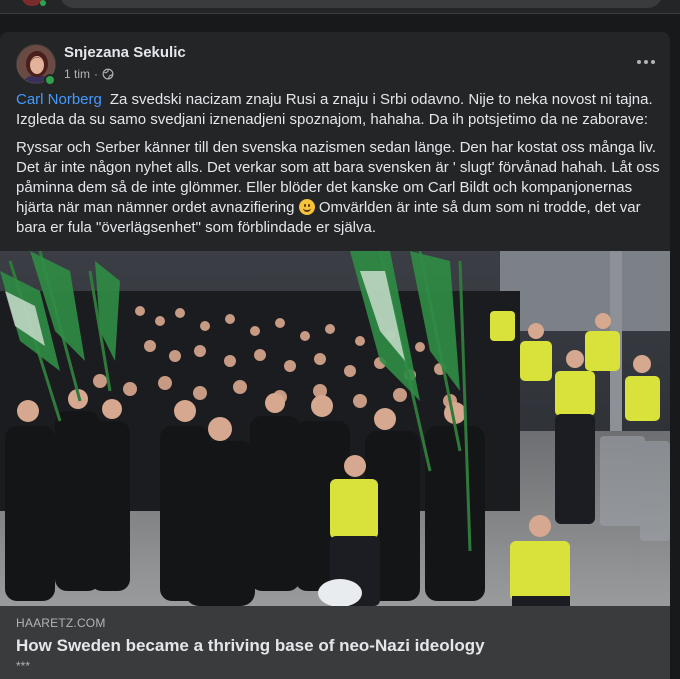 The height and width of the screenshot is (679, 680). Describe the element at coordinates (77, 74) in the screenshot. I see `post-time: 1 tim` at that location.